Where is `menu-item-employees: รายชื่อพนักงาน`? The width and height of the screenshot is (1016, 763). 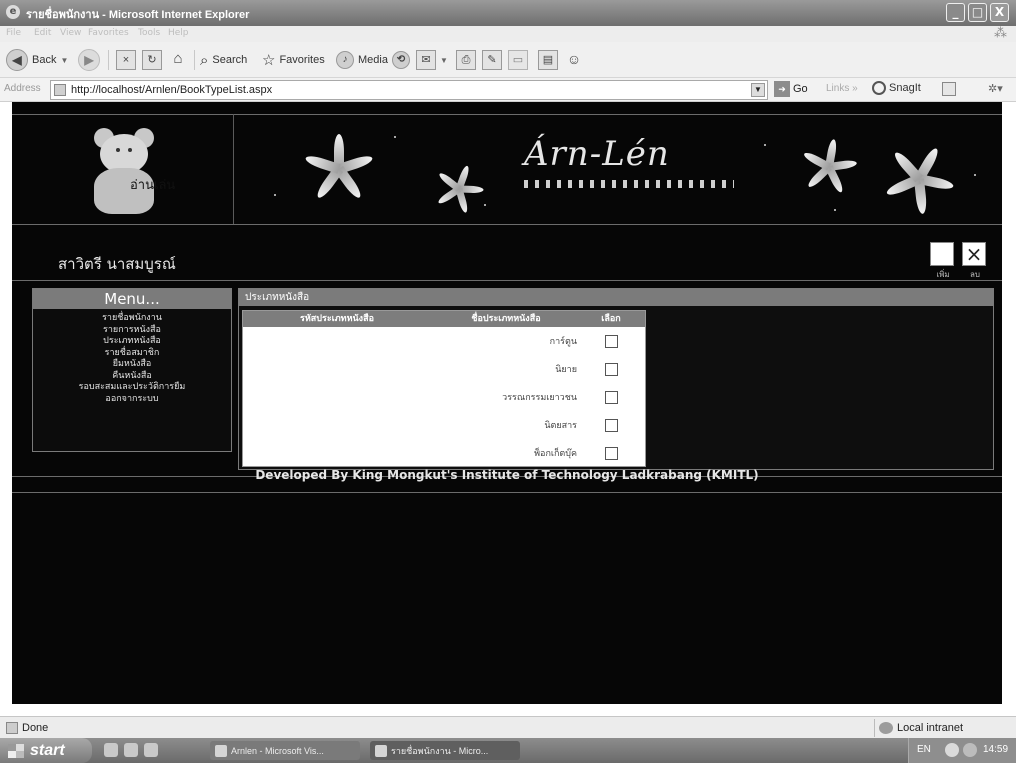 menu-item-employees: รายชื่อพนักงาน is located at coordinates (132, 319).